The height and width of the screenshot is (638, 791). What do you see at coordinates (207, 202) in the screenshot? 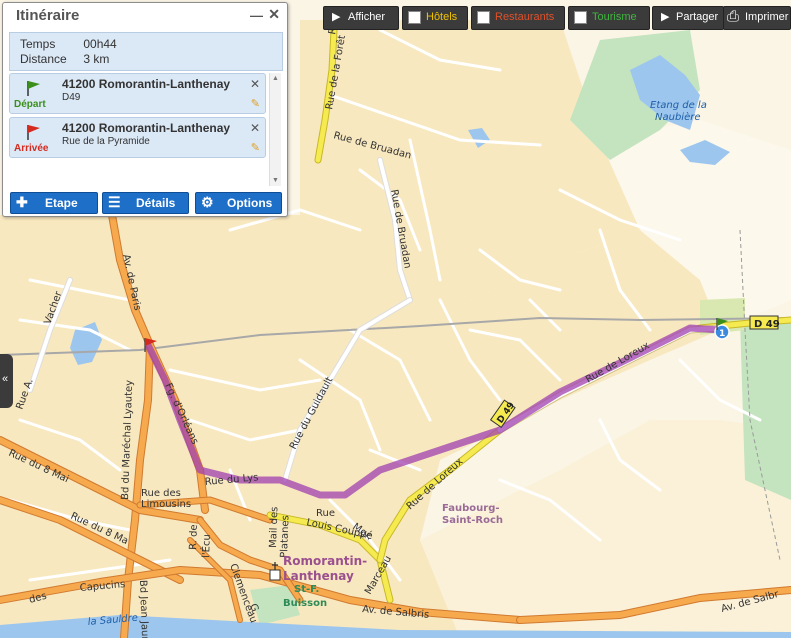
I see `gear-icon: ⚙` at bounding box center [207, 202].